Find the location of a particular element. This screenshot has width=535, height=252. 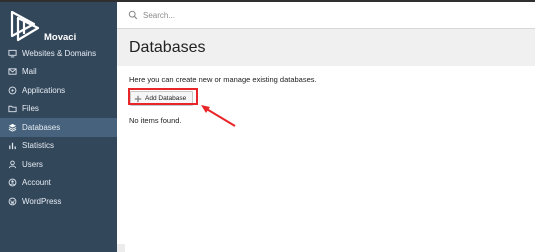

sidebar-item-wordpress: WordPress is located at coordinates (58, 201).